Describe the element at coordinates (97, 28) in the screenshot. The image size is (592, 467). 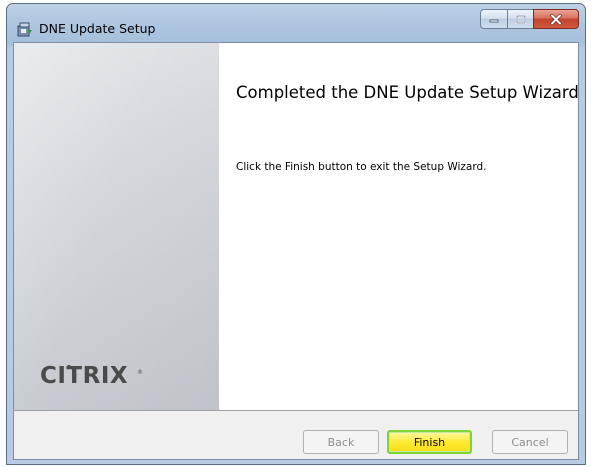
I see `window-title: DNE Update Setup` at that location.